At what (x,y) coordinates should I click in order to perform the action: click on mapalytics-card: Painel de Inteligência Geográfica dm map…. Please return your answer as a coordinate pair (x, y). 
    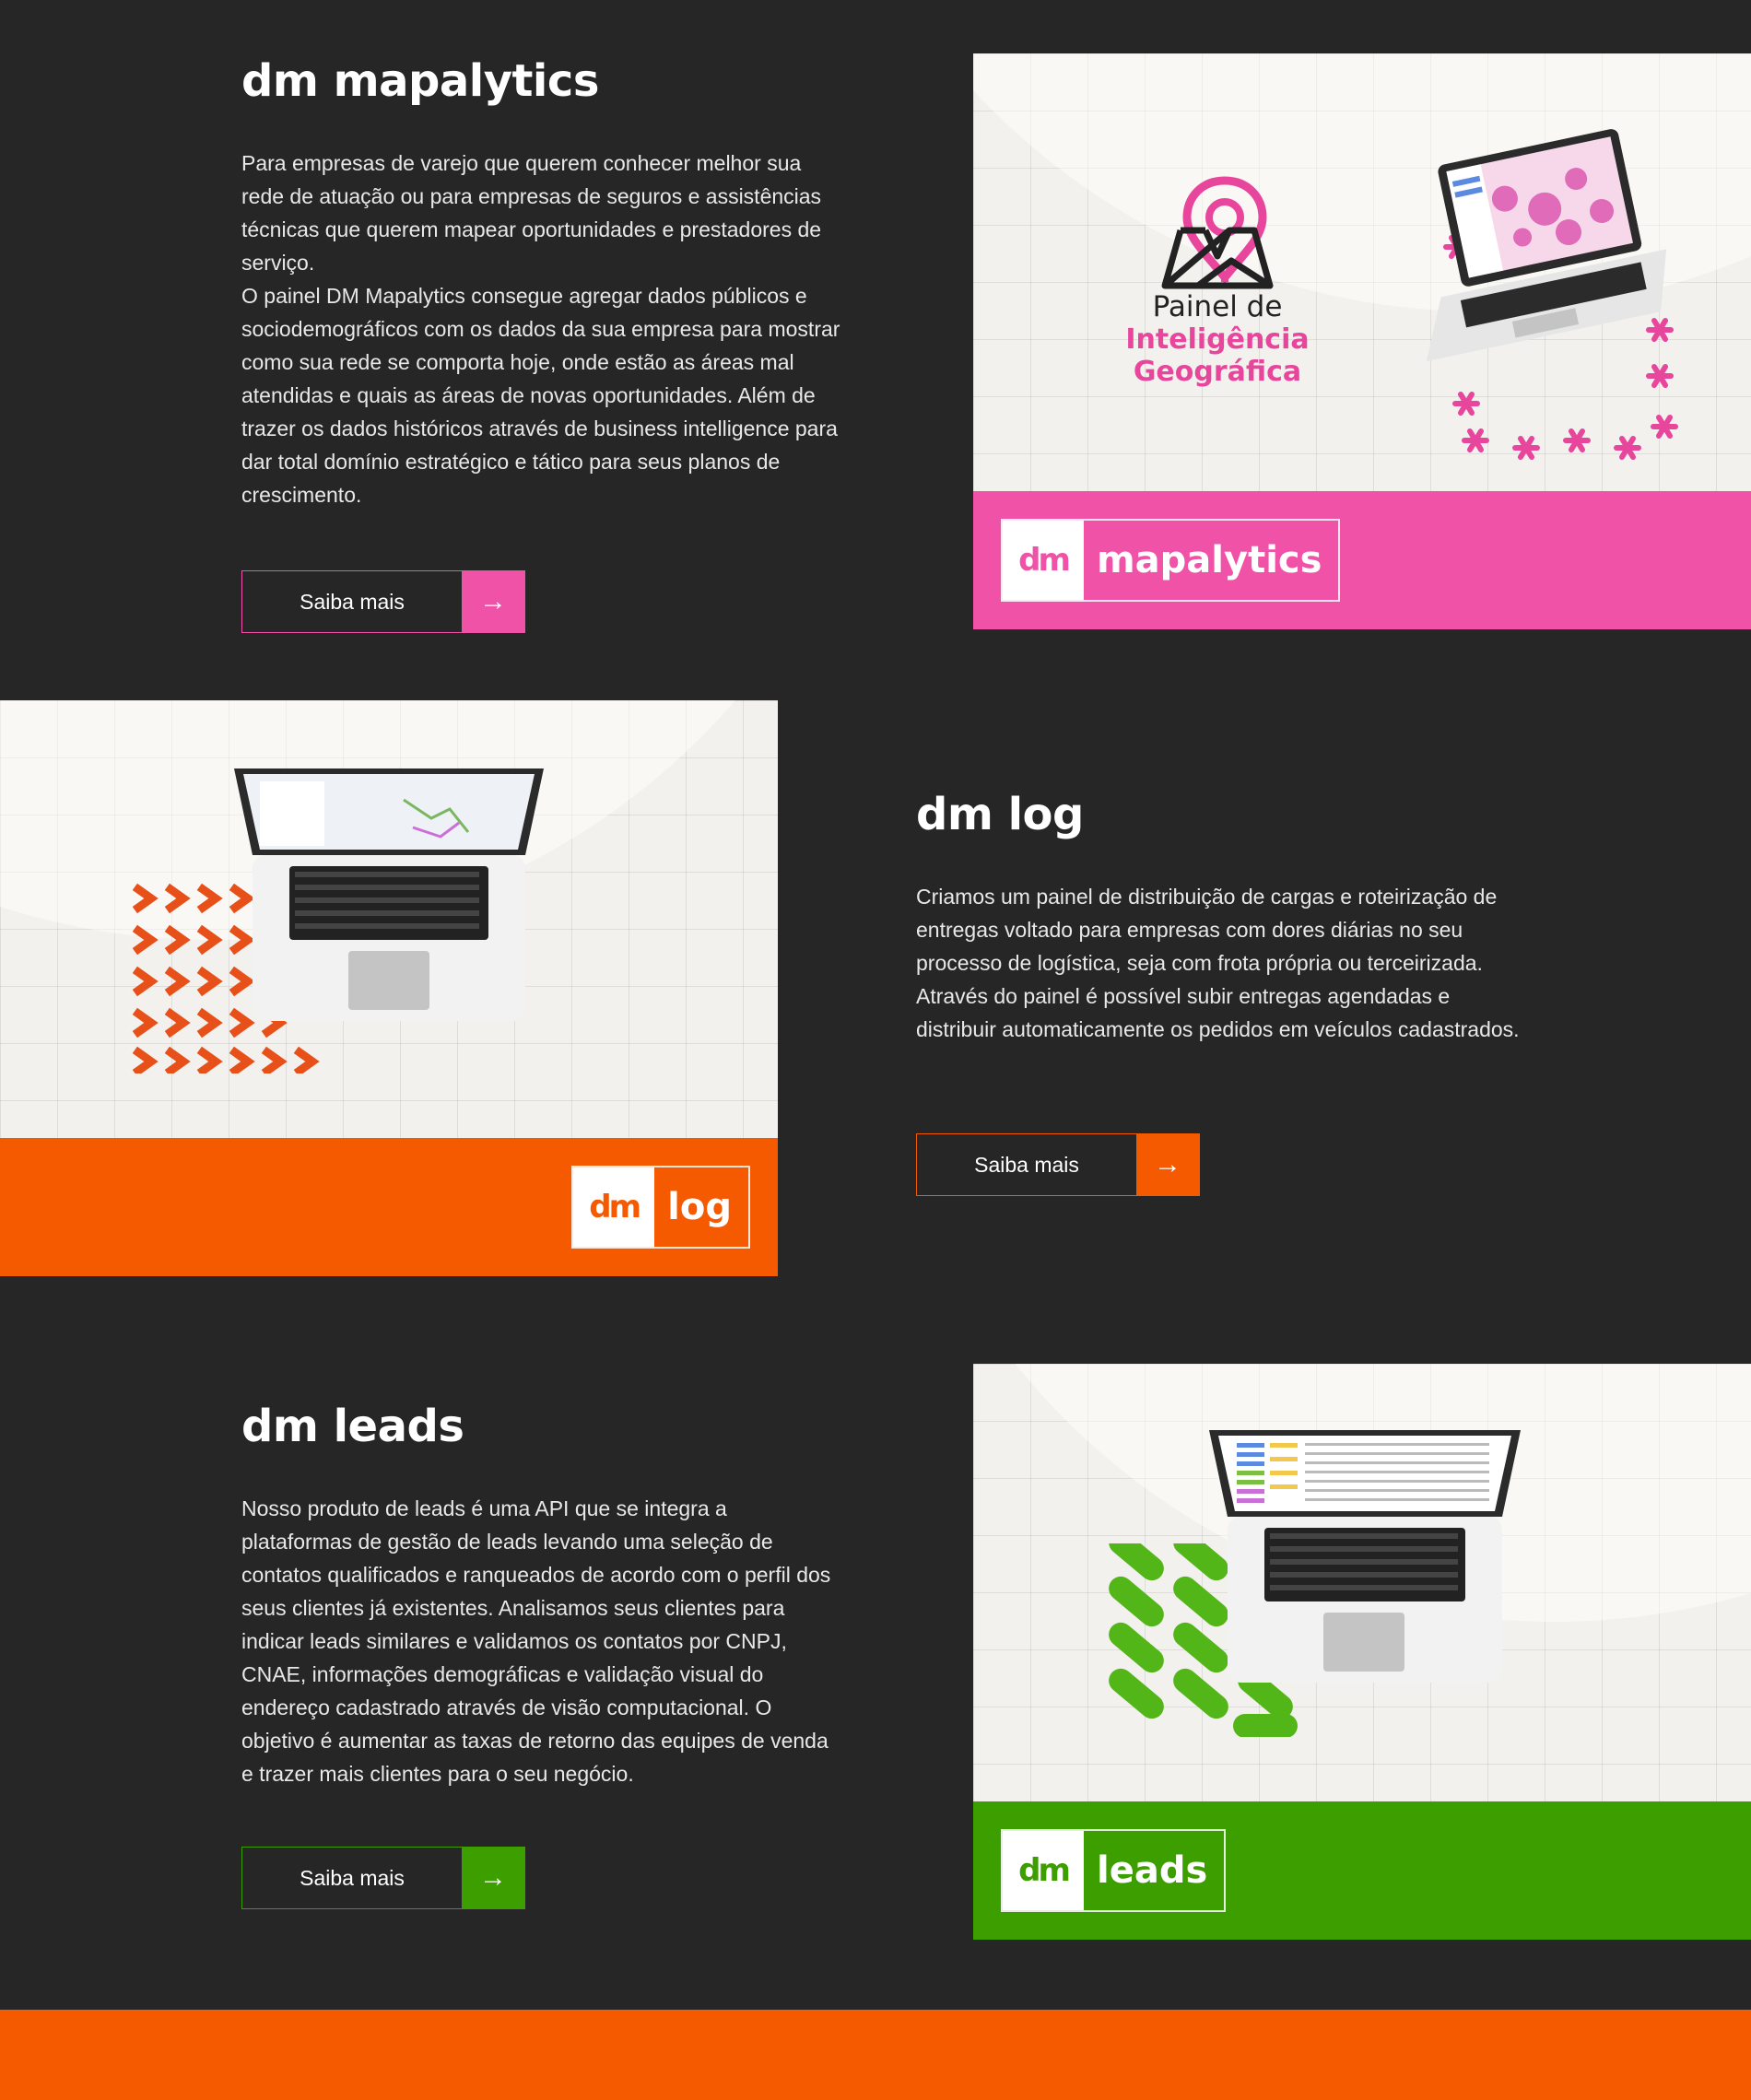
    Looking at the image, I should click on (1362, 341).